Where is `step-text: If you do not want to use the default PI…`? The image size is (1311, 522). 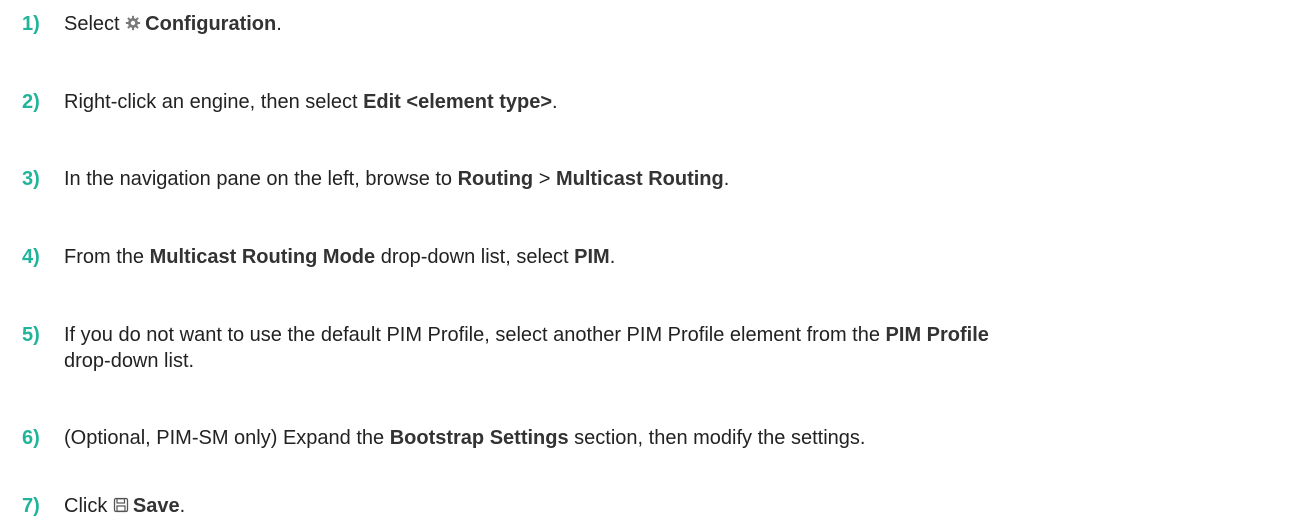
step-text: If you do not want to use the default PI… is located at coordinates (526, 348).